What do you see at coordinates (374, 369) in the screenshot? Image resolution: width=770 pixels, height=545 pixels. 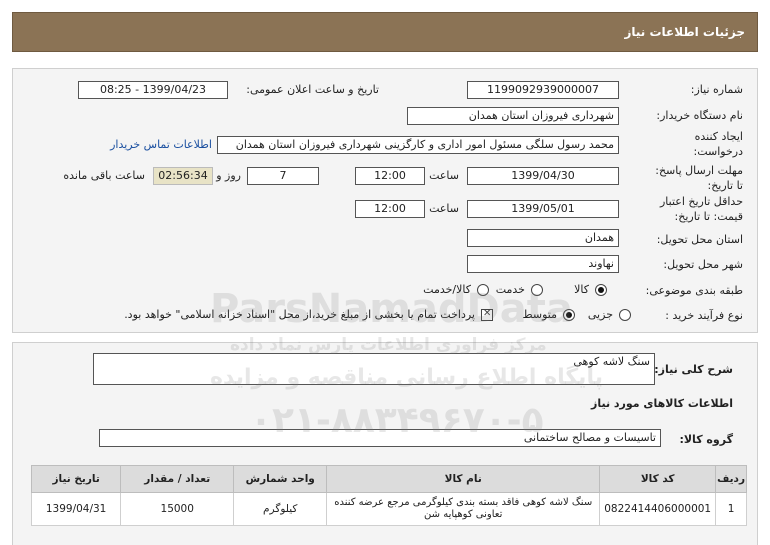 I see `summary-field: سنگ لاشه کوهی` at bounding box center [374, 369].